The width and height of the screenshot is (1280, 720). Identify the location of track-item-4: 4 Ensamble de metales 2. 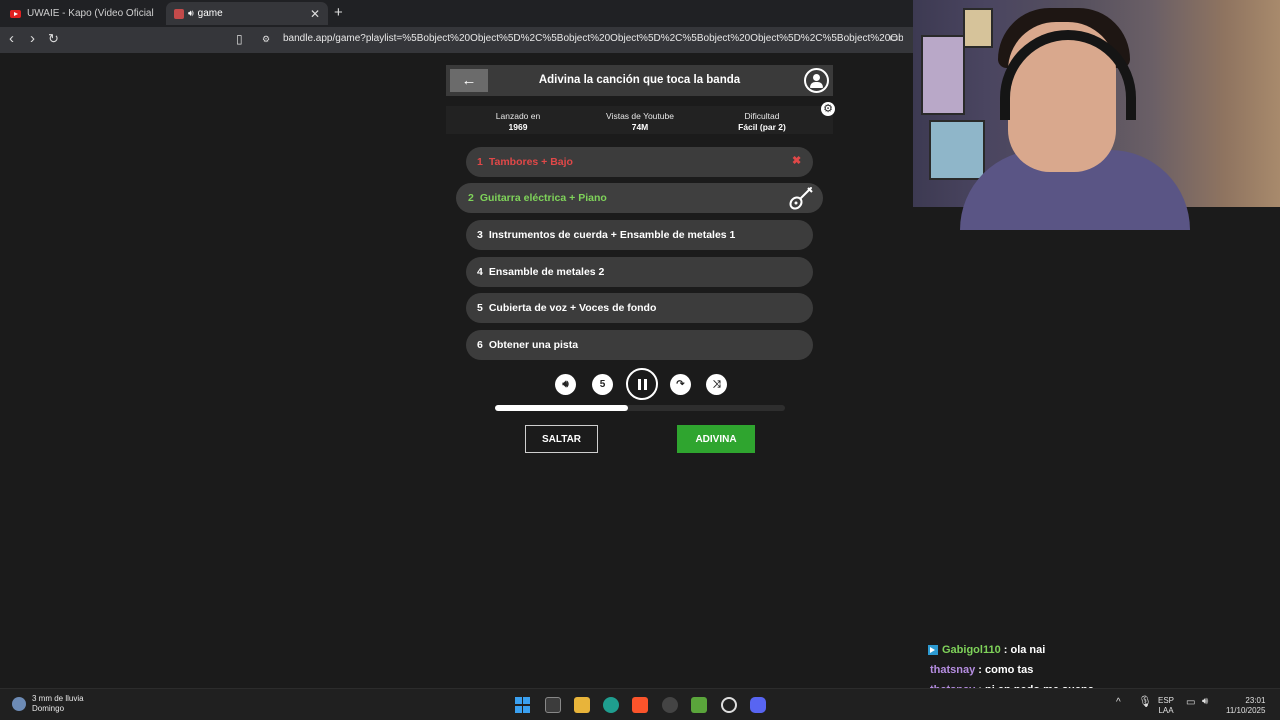
(639, 272).